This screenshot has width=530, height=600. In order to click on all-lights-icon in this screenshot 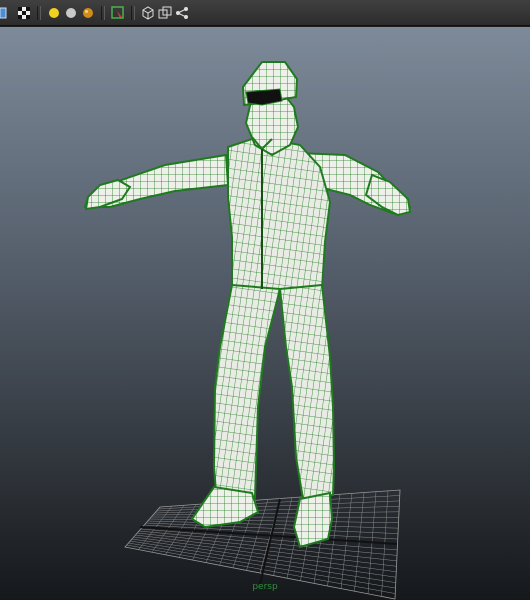, I will do `click(71, 13)`.